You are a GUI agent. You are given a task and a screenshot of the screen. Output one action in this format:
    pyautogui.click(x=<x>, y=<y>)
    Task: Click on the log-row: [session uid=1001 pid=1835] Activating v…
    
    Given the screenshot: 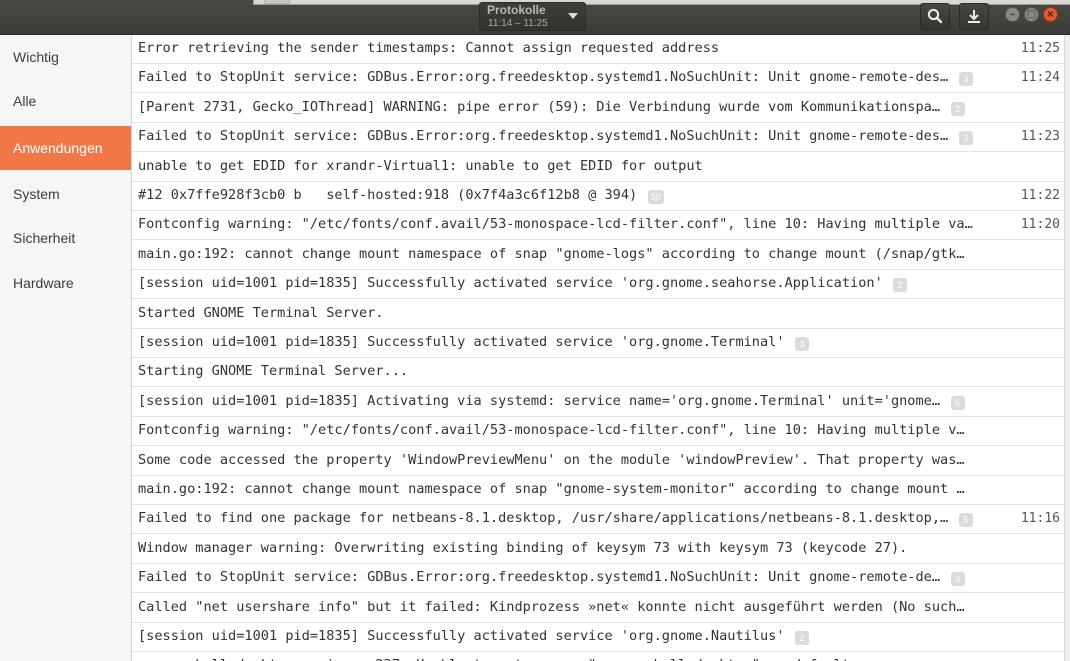 What is the action you would take?
    pyautogui.click(x=598, y=402)
    